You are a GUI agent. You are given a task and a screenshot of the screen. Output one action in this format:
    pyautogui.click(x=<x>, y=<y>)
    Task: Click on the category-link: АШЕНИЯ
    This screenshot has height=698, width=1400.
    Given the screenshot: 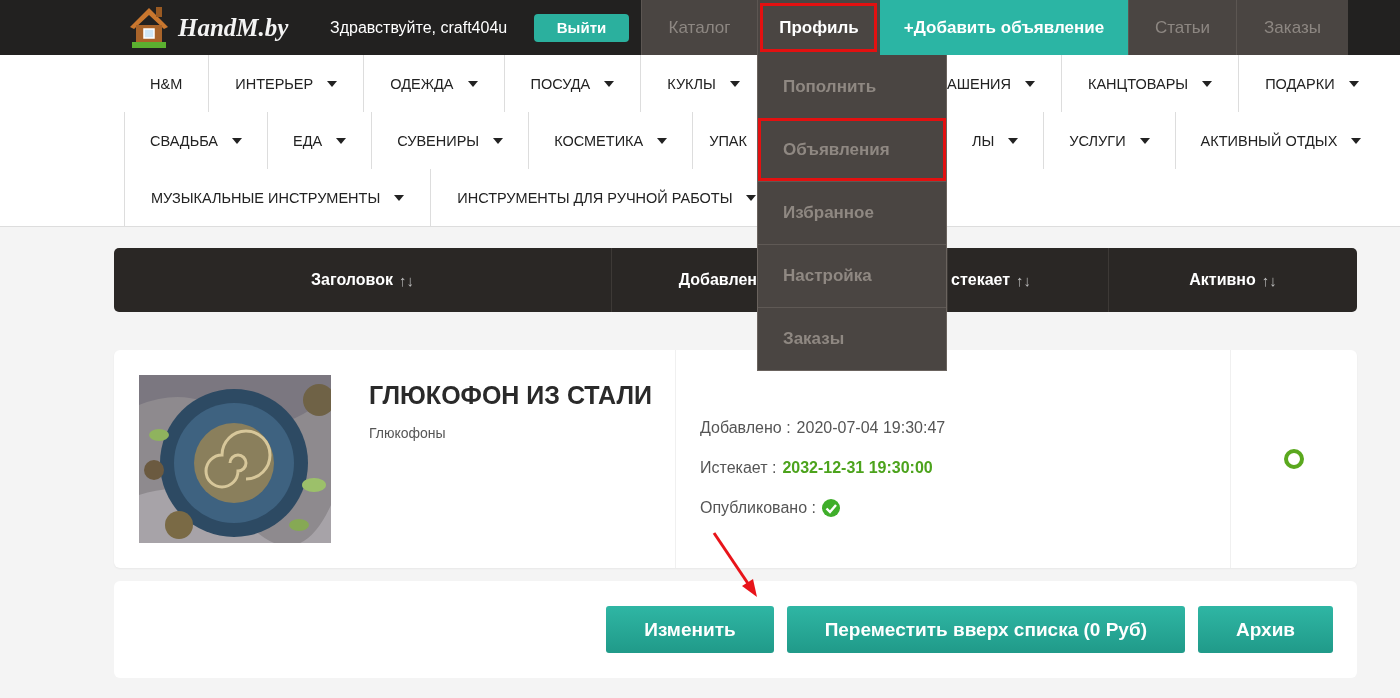 What is the action you would take?
    pyautogui.click(x=1004, y=83)
    